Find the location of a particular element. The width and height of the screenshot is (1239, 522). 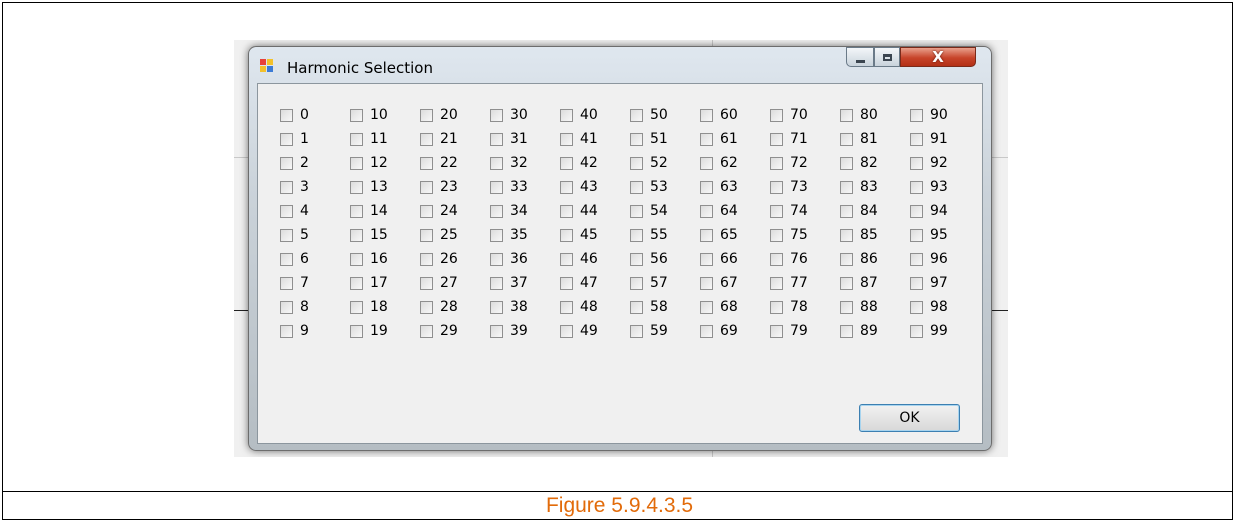

harmonic-checkbox-item: 49 is located at coordinates (595, 331).